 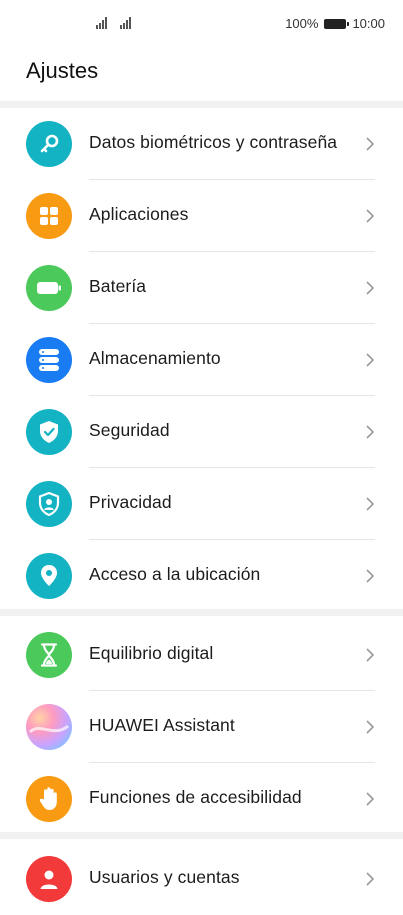 I want to click on settings-item-users-accounts: Usuarios y cuentas, so click(x=201, y=879).